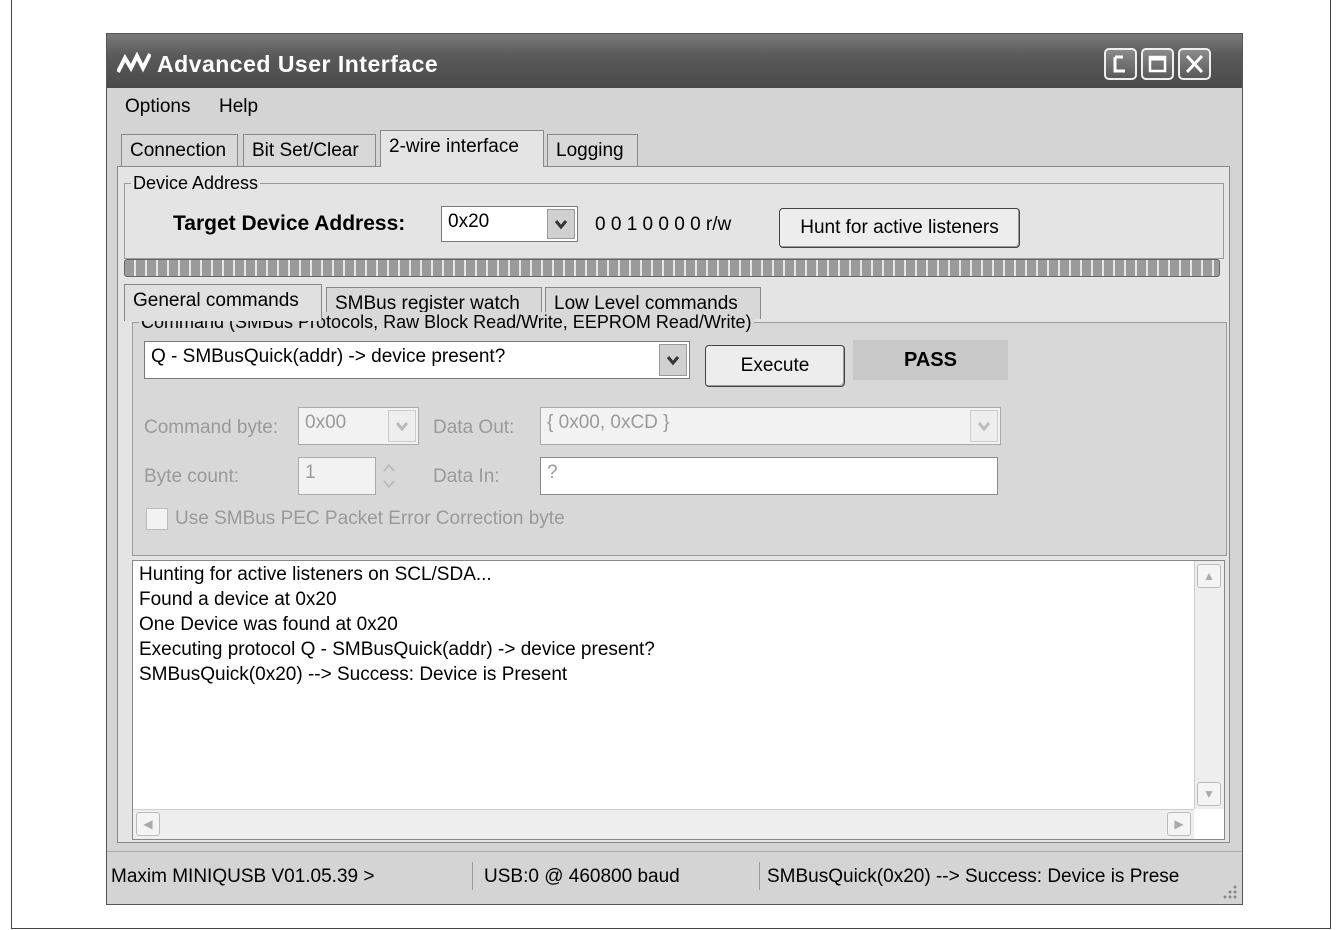  I want to click on target-address-value: 0x20, so click(469, 221).